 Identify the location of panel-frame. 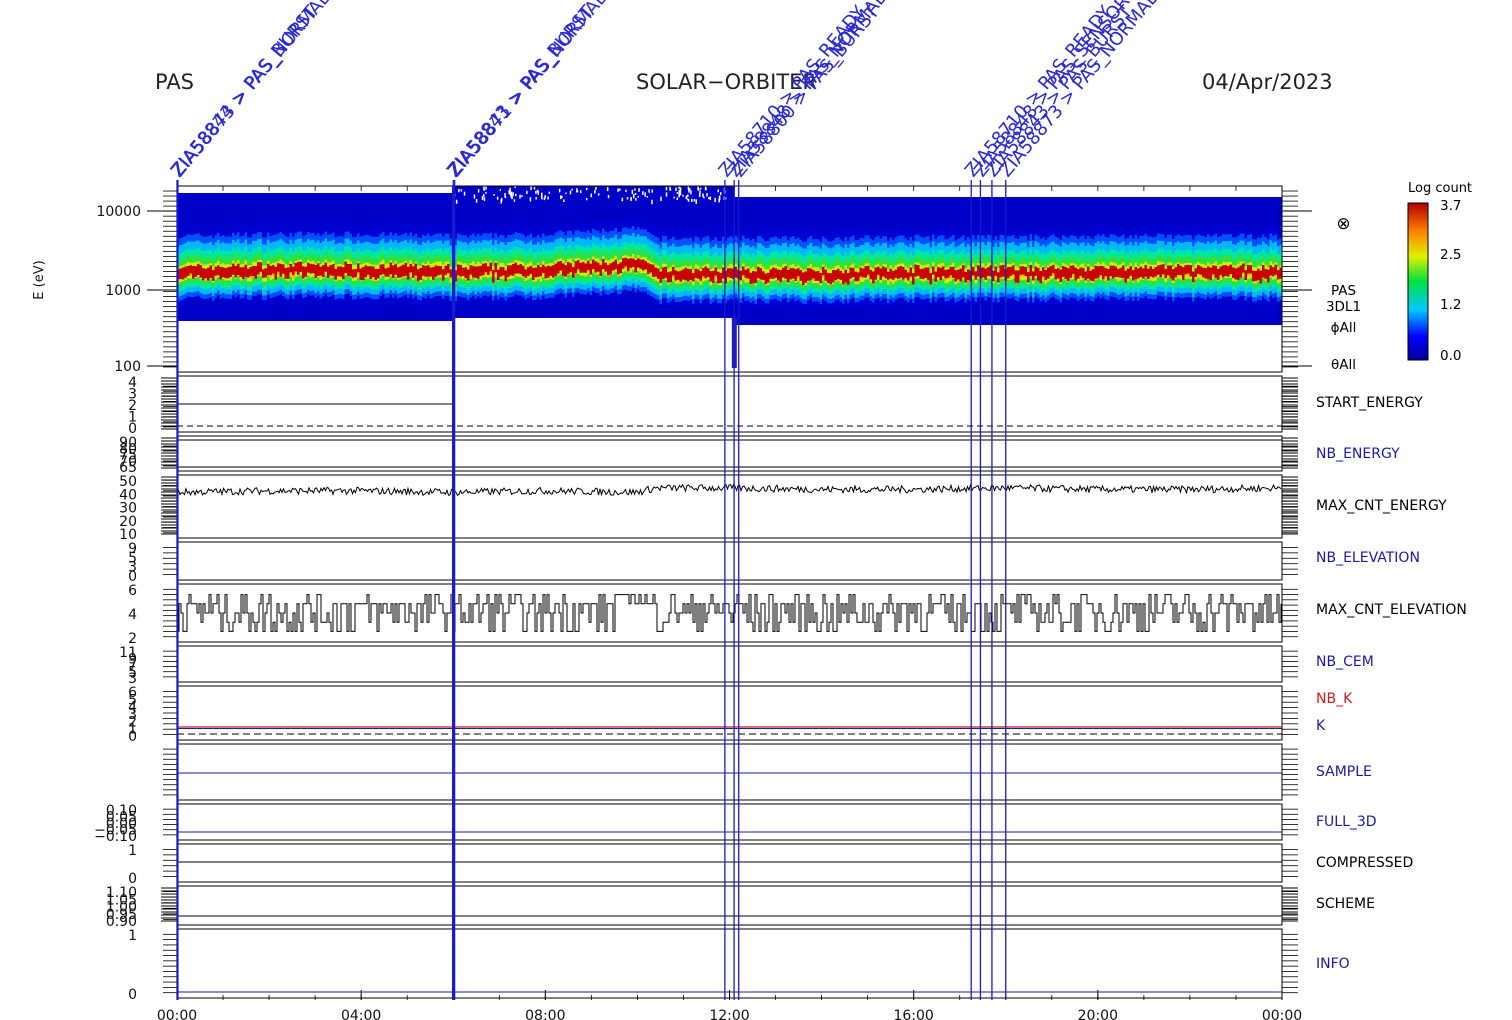
(729, 963).